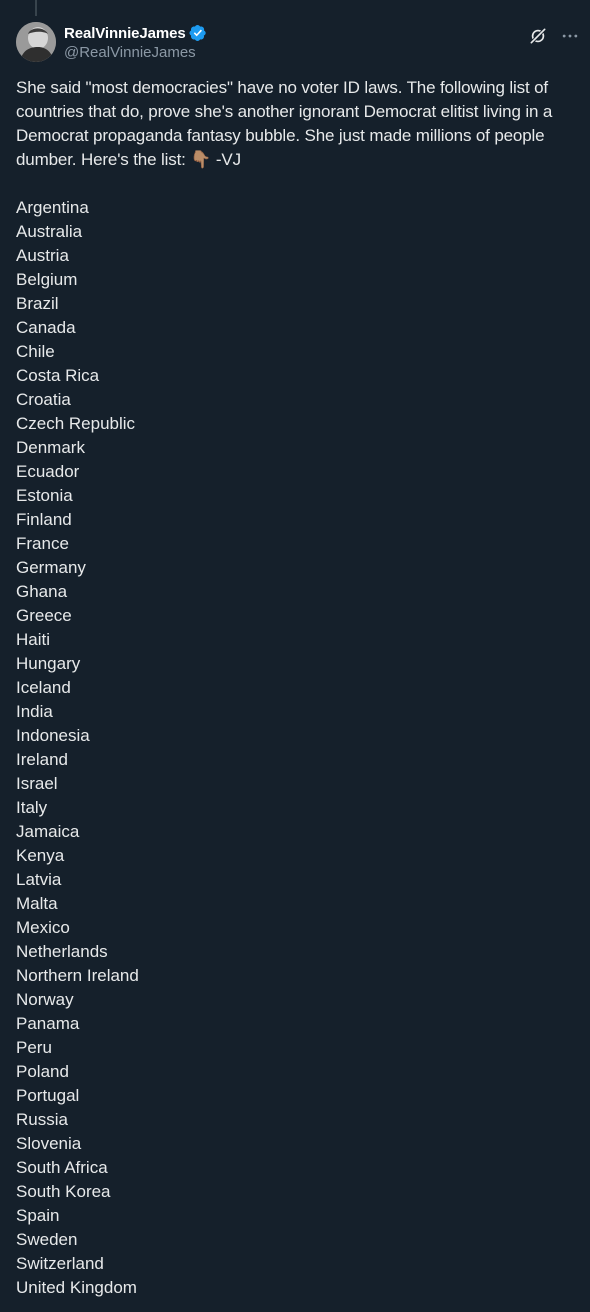  I want to click on tweet-author: RealVinnieJames @RealVinnieJames, so click(135, 42).